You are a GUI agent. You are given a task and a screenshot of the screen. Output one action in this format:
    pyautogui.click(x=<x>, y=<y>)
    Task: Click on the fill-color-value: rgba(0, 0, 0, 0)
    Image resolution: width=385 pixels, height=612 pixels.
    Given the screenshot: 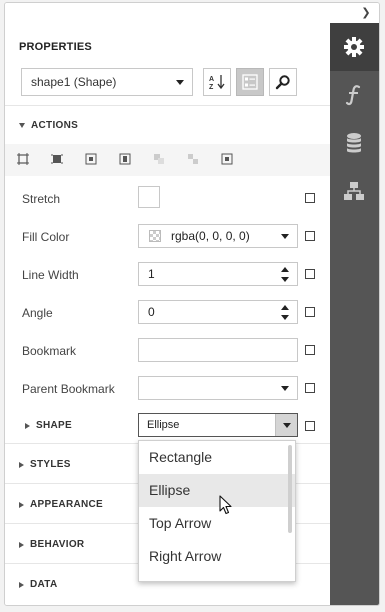 What is the action you would take?
    pyautogui.click(x=210, y=236)
    